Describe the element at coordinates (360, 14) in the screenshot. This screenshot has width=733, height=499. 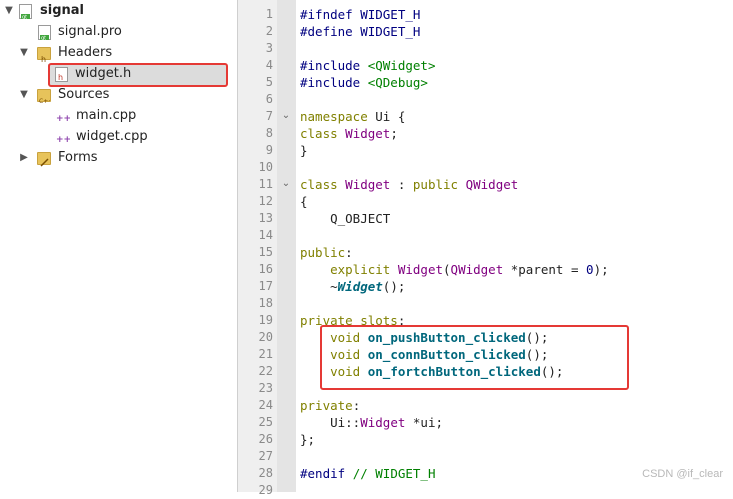
I see `code-line: #ifndef WIDGET_H` at that location.